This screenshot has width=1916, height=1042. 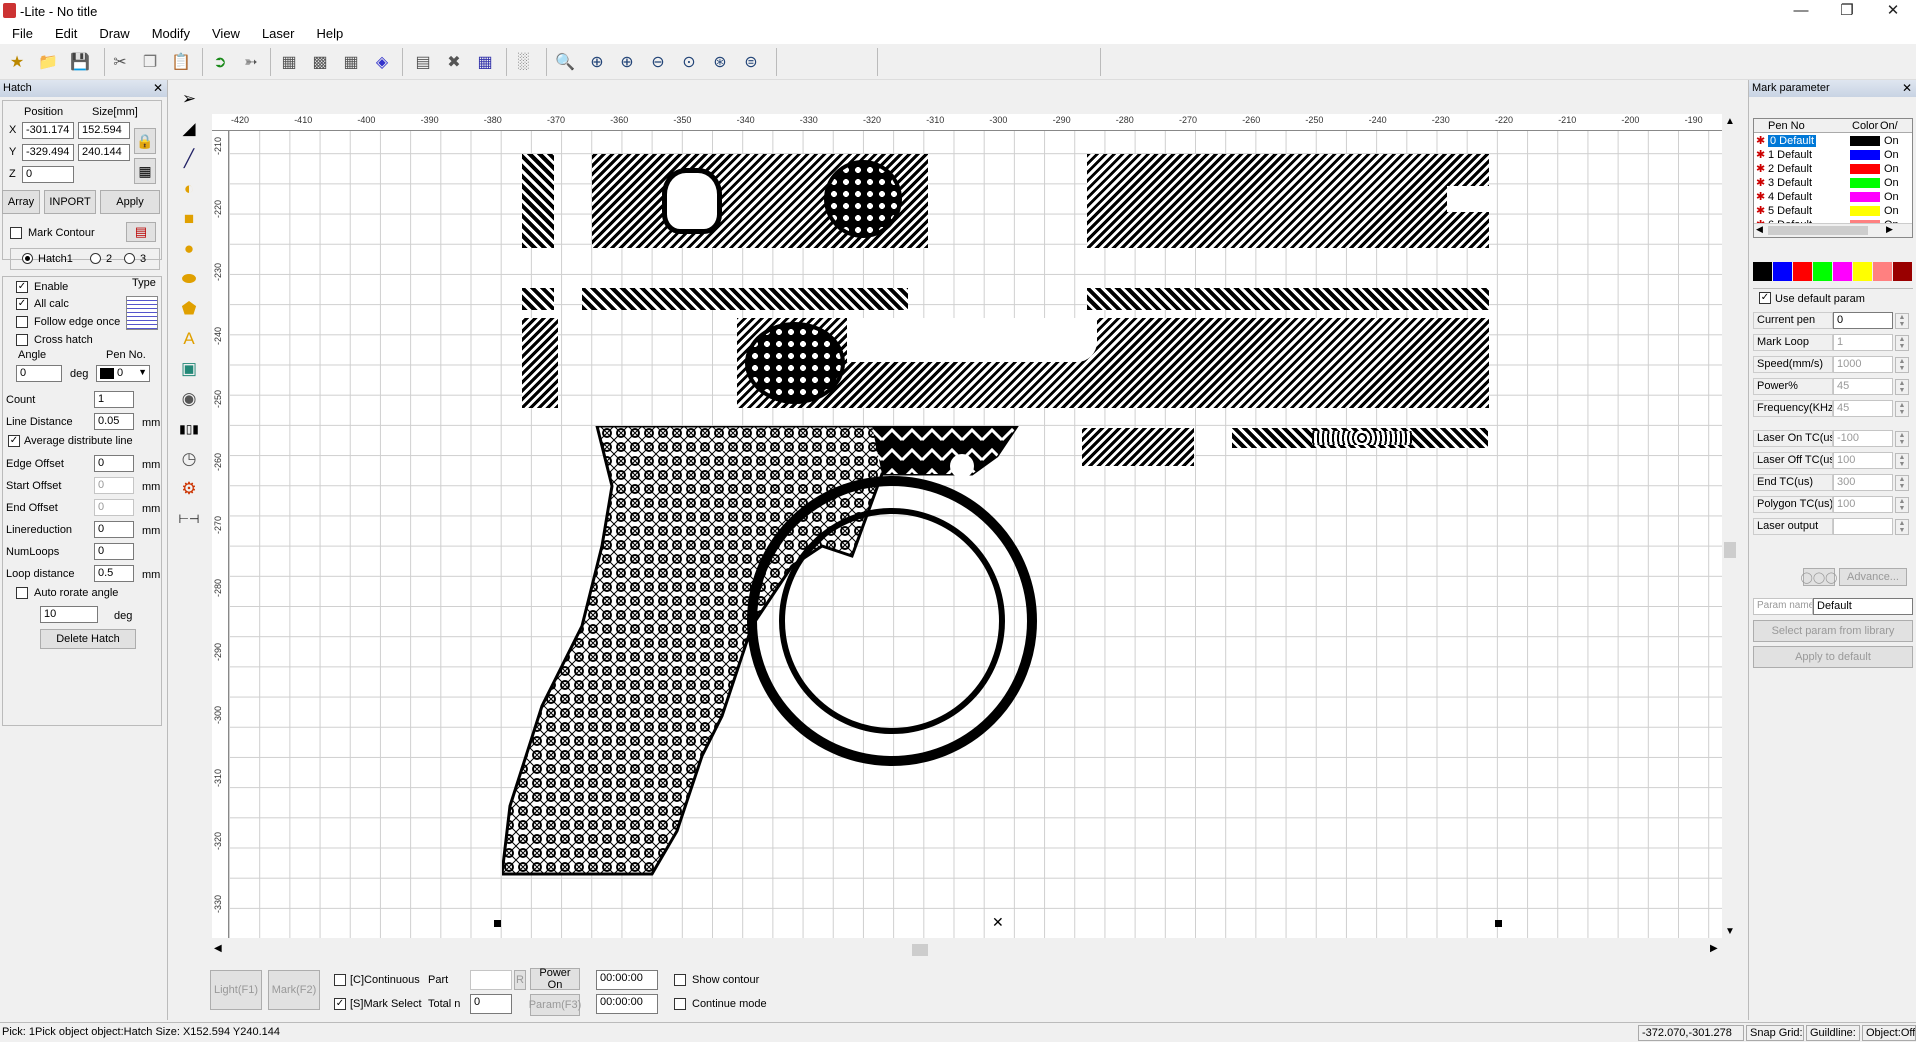 What do you see at coordinates (1863, 526) in the screenshot?
I see `laser-output-input` at bounding box center [1863, 526].